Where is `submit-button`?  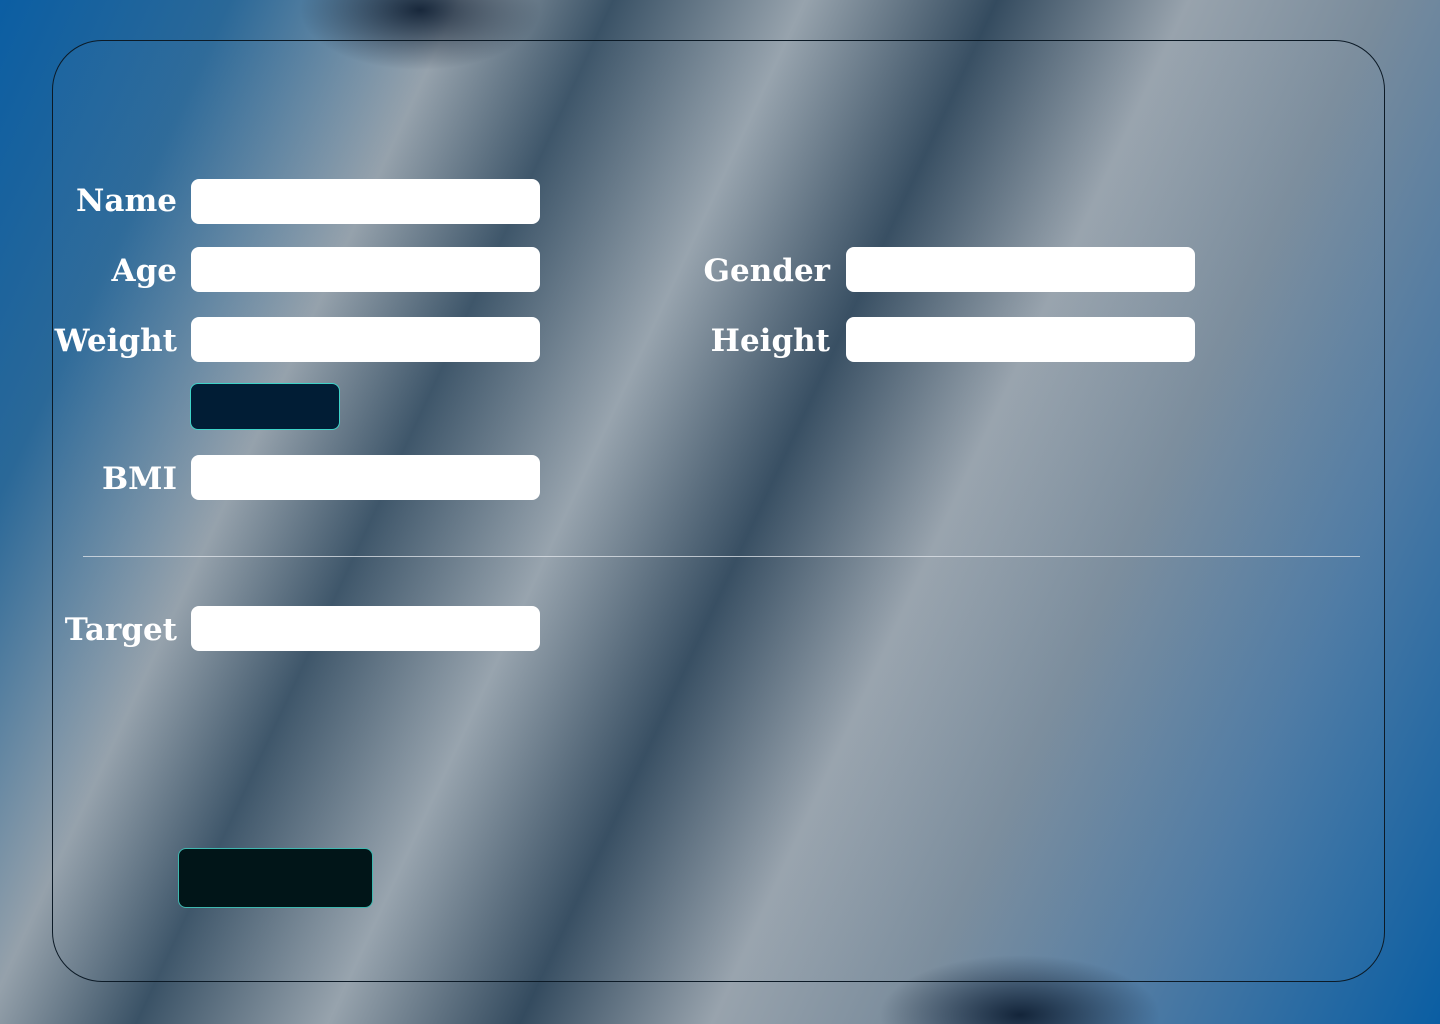
submit-button is located at coordinates (275, 878).